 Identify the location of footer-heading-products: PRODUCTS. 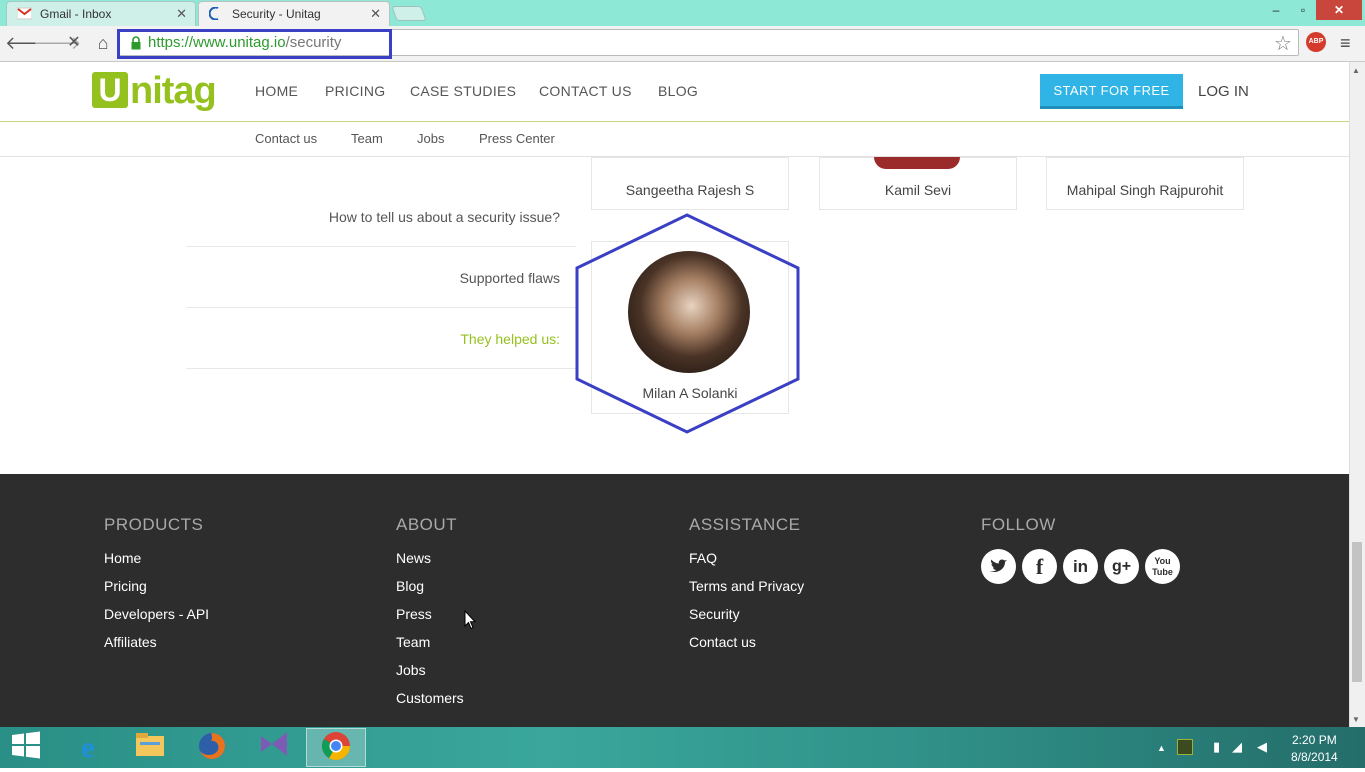
(154, 524).